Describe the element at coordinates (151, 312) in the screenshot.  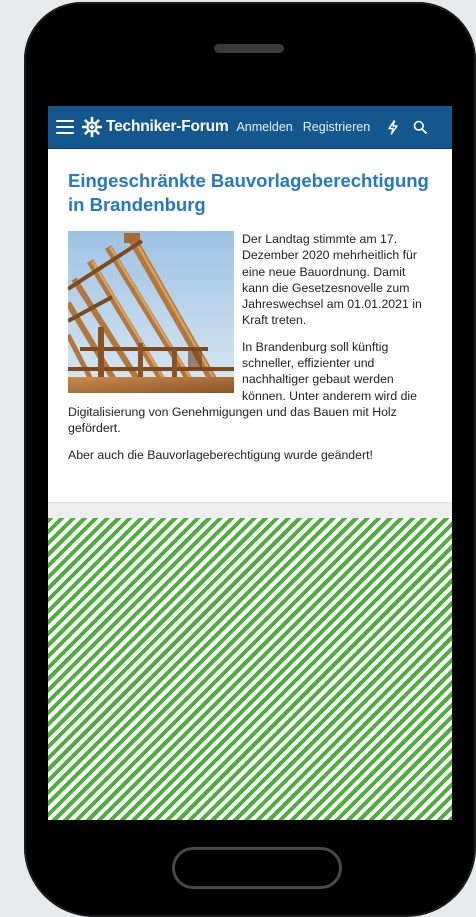
I see `roof-truss-image` at that location.